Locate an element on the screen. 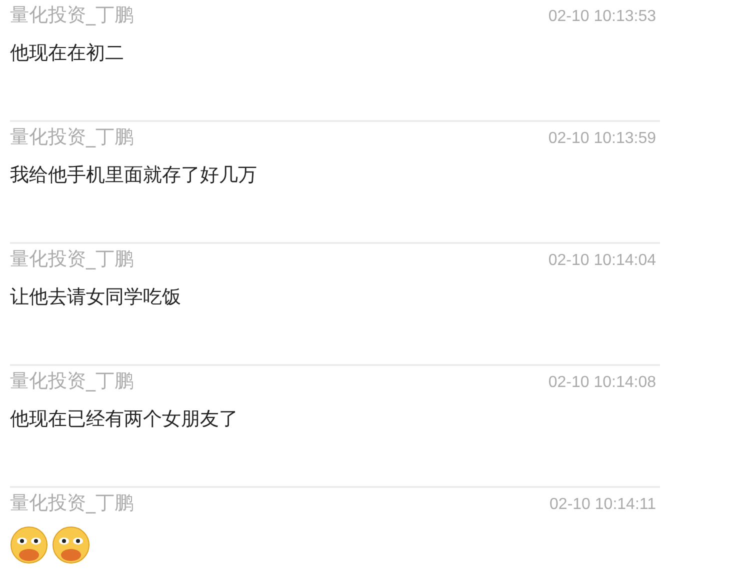 The width and height of the screenshot is (745, 575). message-time: 02-10 10:14:04 is located at coordinates (602, 261).